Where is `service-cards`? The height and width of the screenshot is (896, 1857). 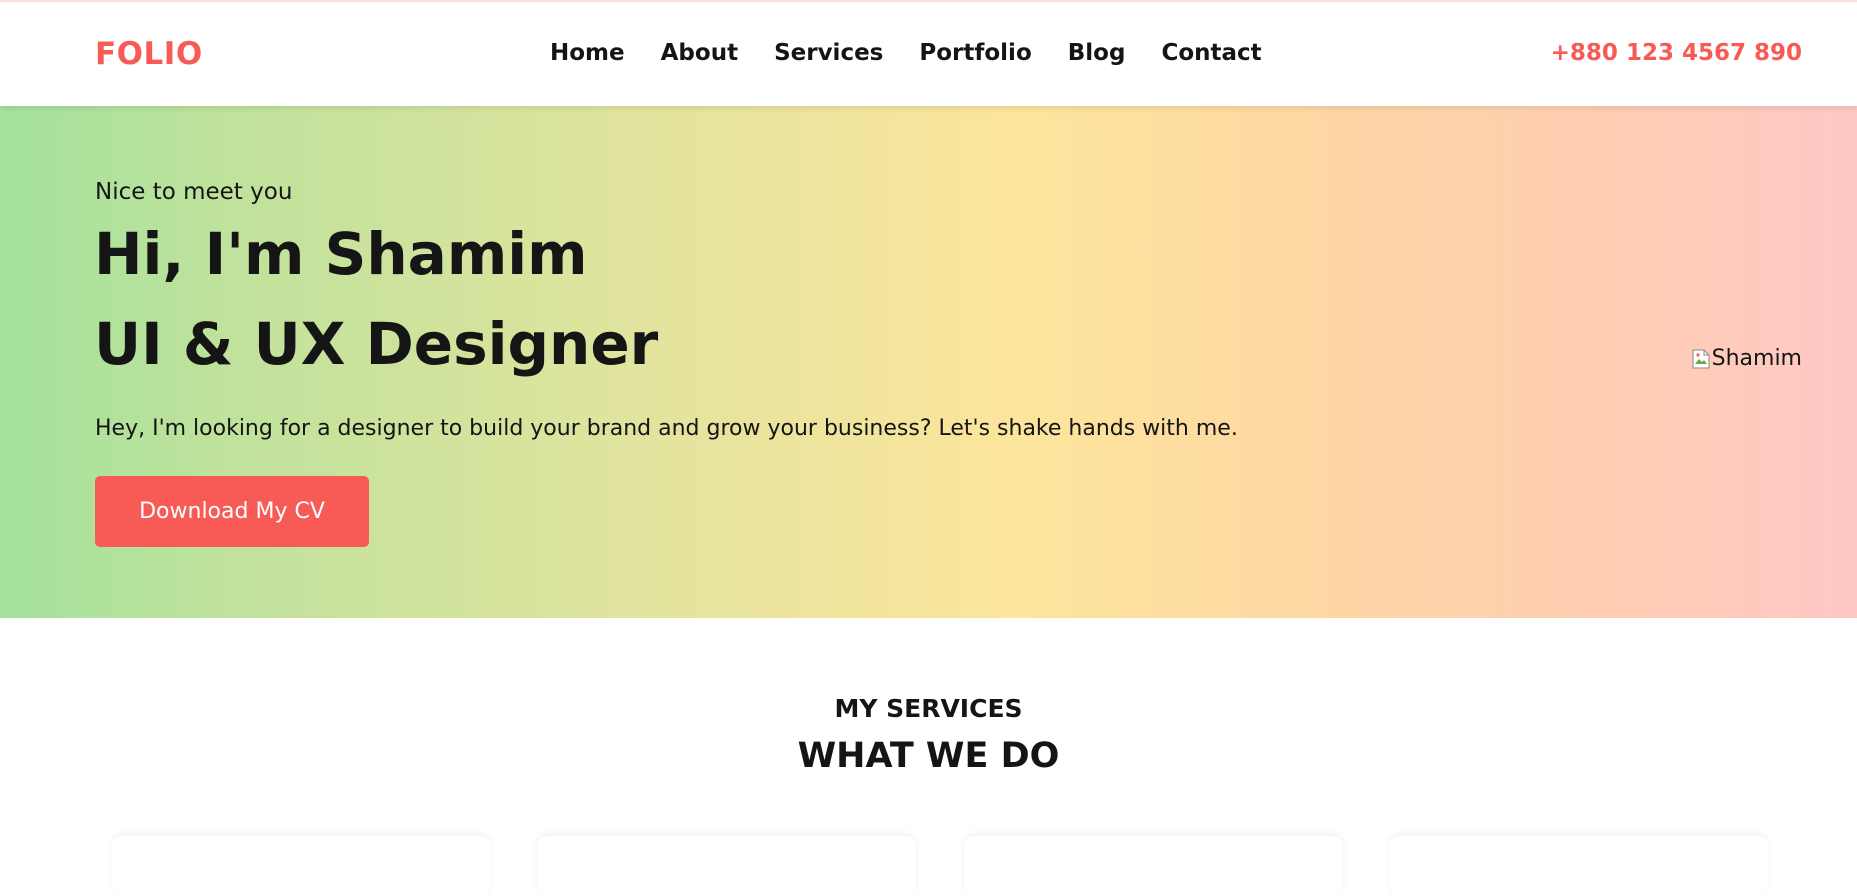
service-cards is located at coordinates (940, 866).